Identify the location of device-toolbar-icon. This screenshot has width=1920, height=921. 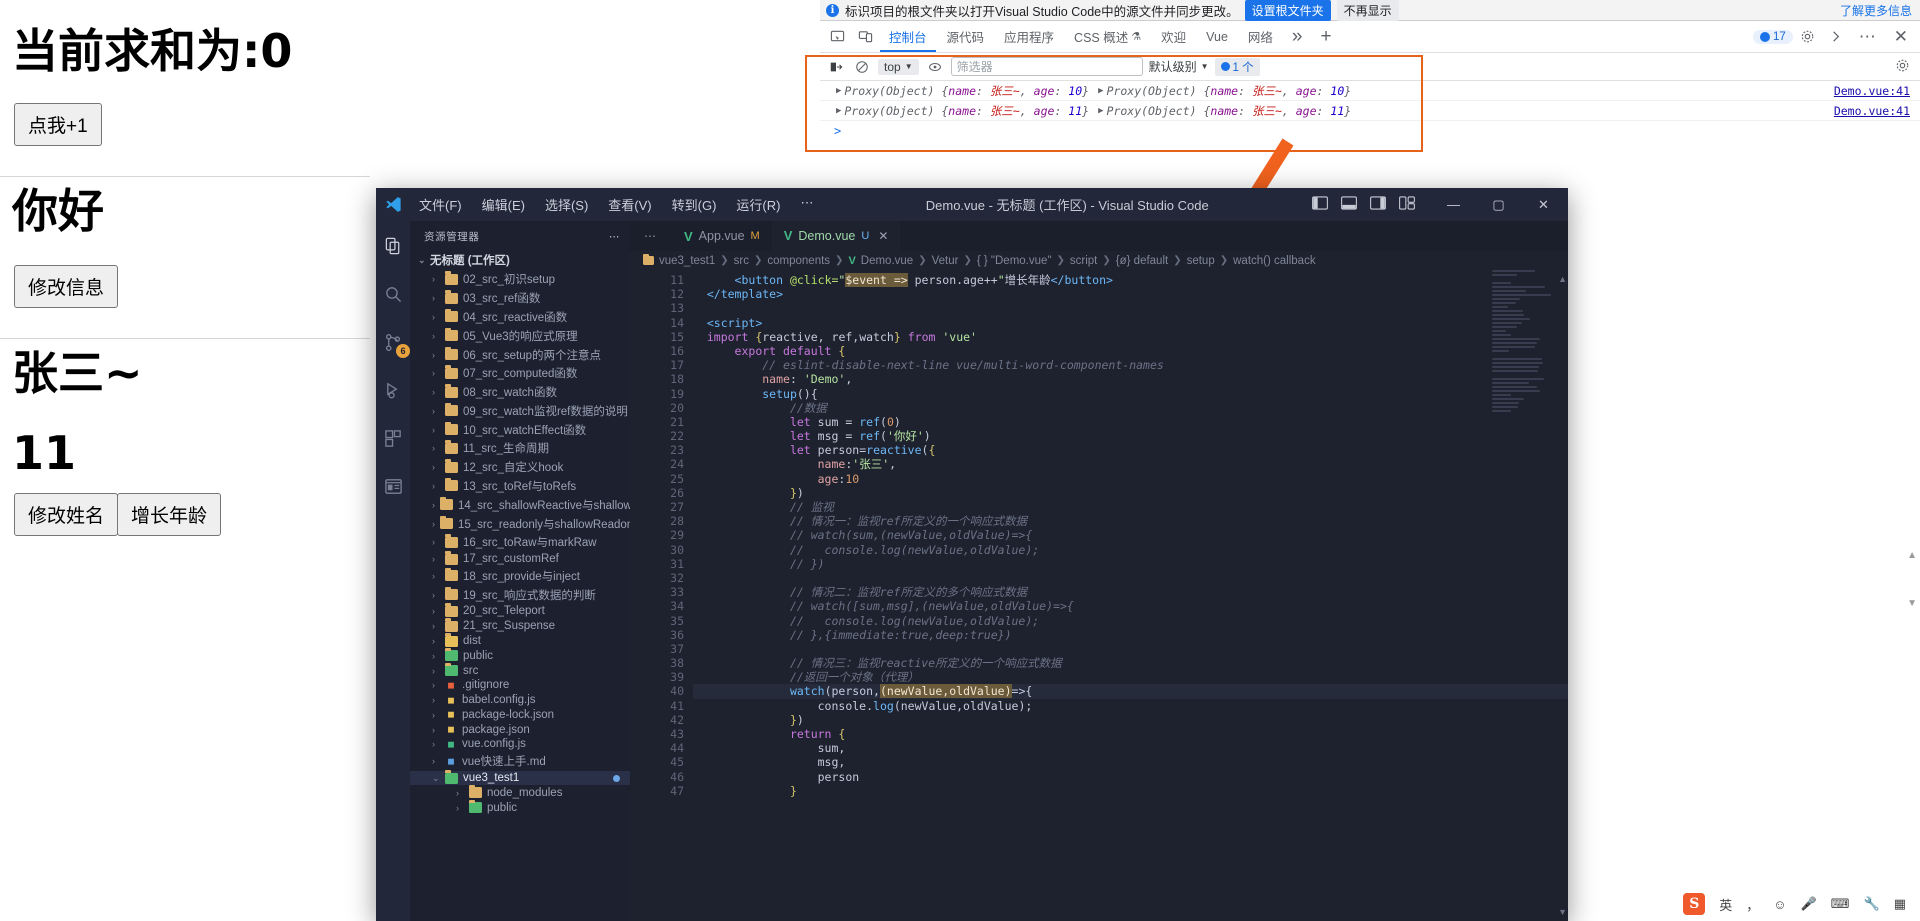
(865, 37).